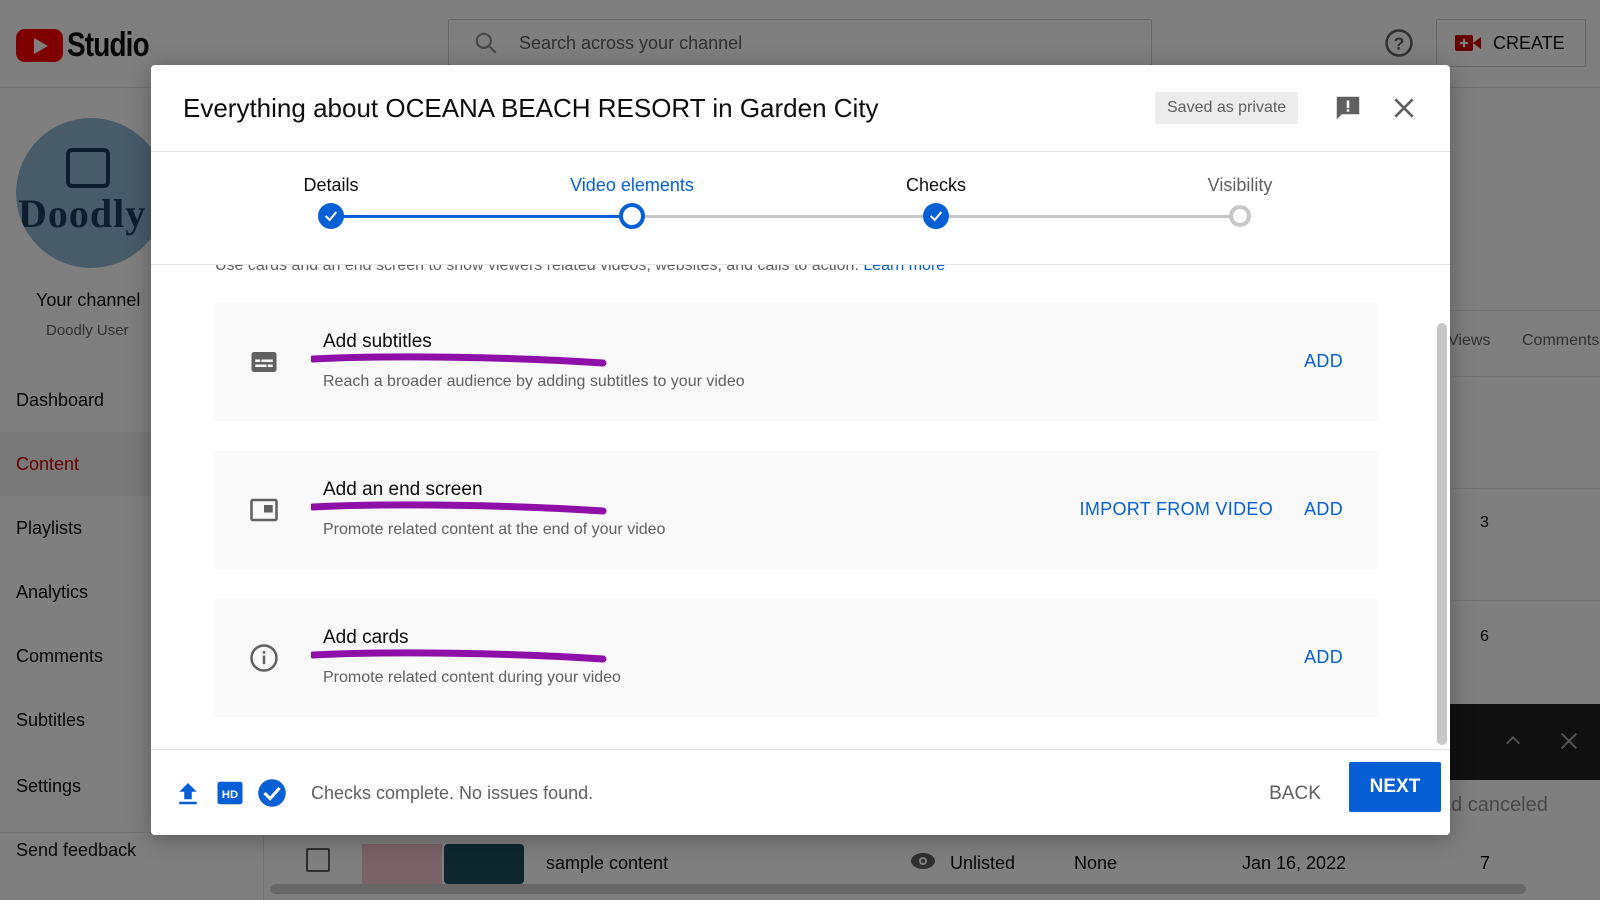 The height and width of the screenshot is (900, 1600). I want to click on import-from-video-button: IMPORT FROM VIDEO, so click(1176, 509).